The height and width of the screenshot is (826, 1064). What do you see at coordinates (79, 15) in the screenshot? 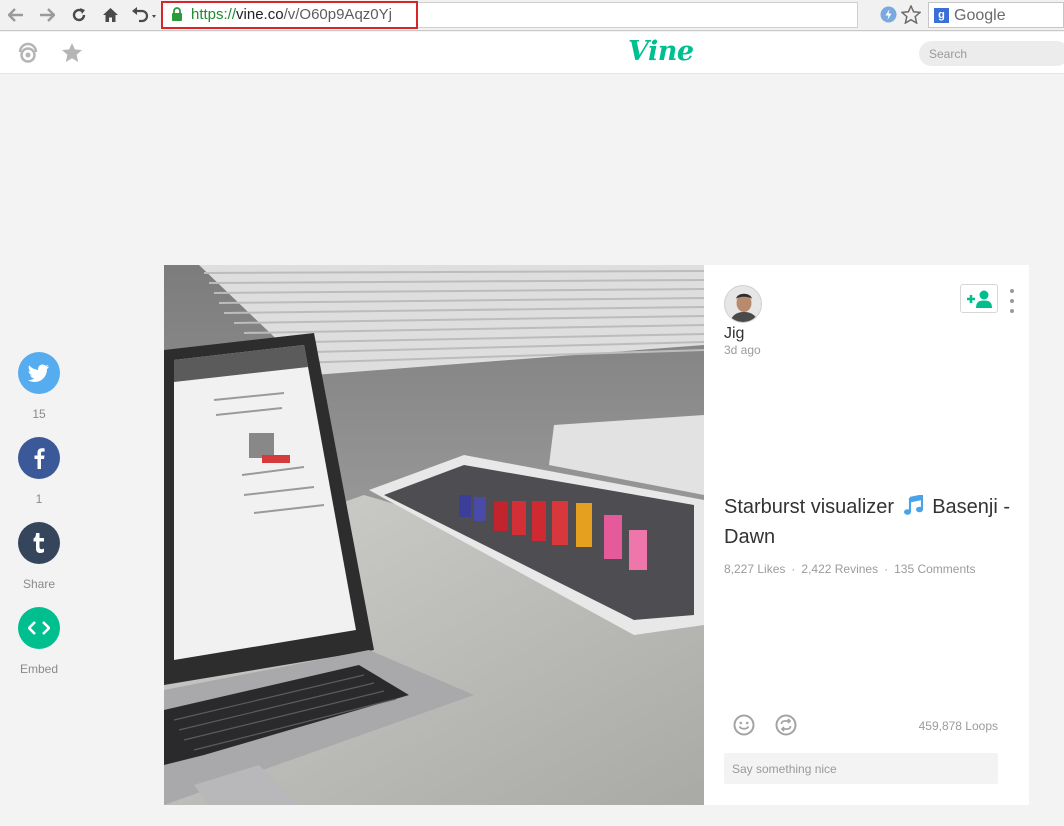
I see `reload-icon` at bounding box center [79, 15].